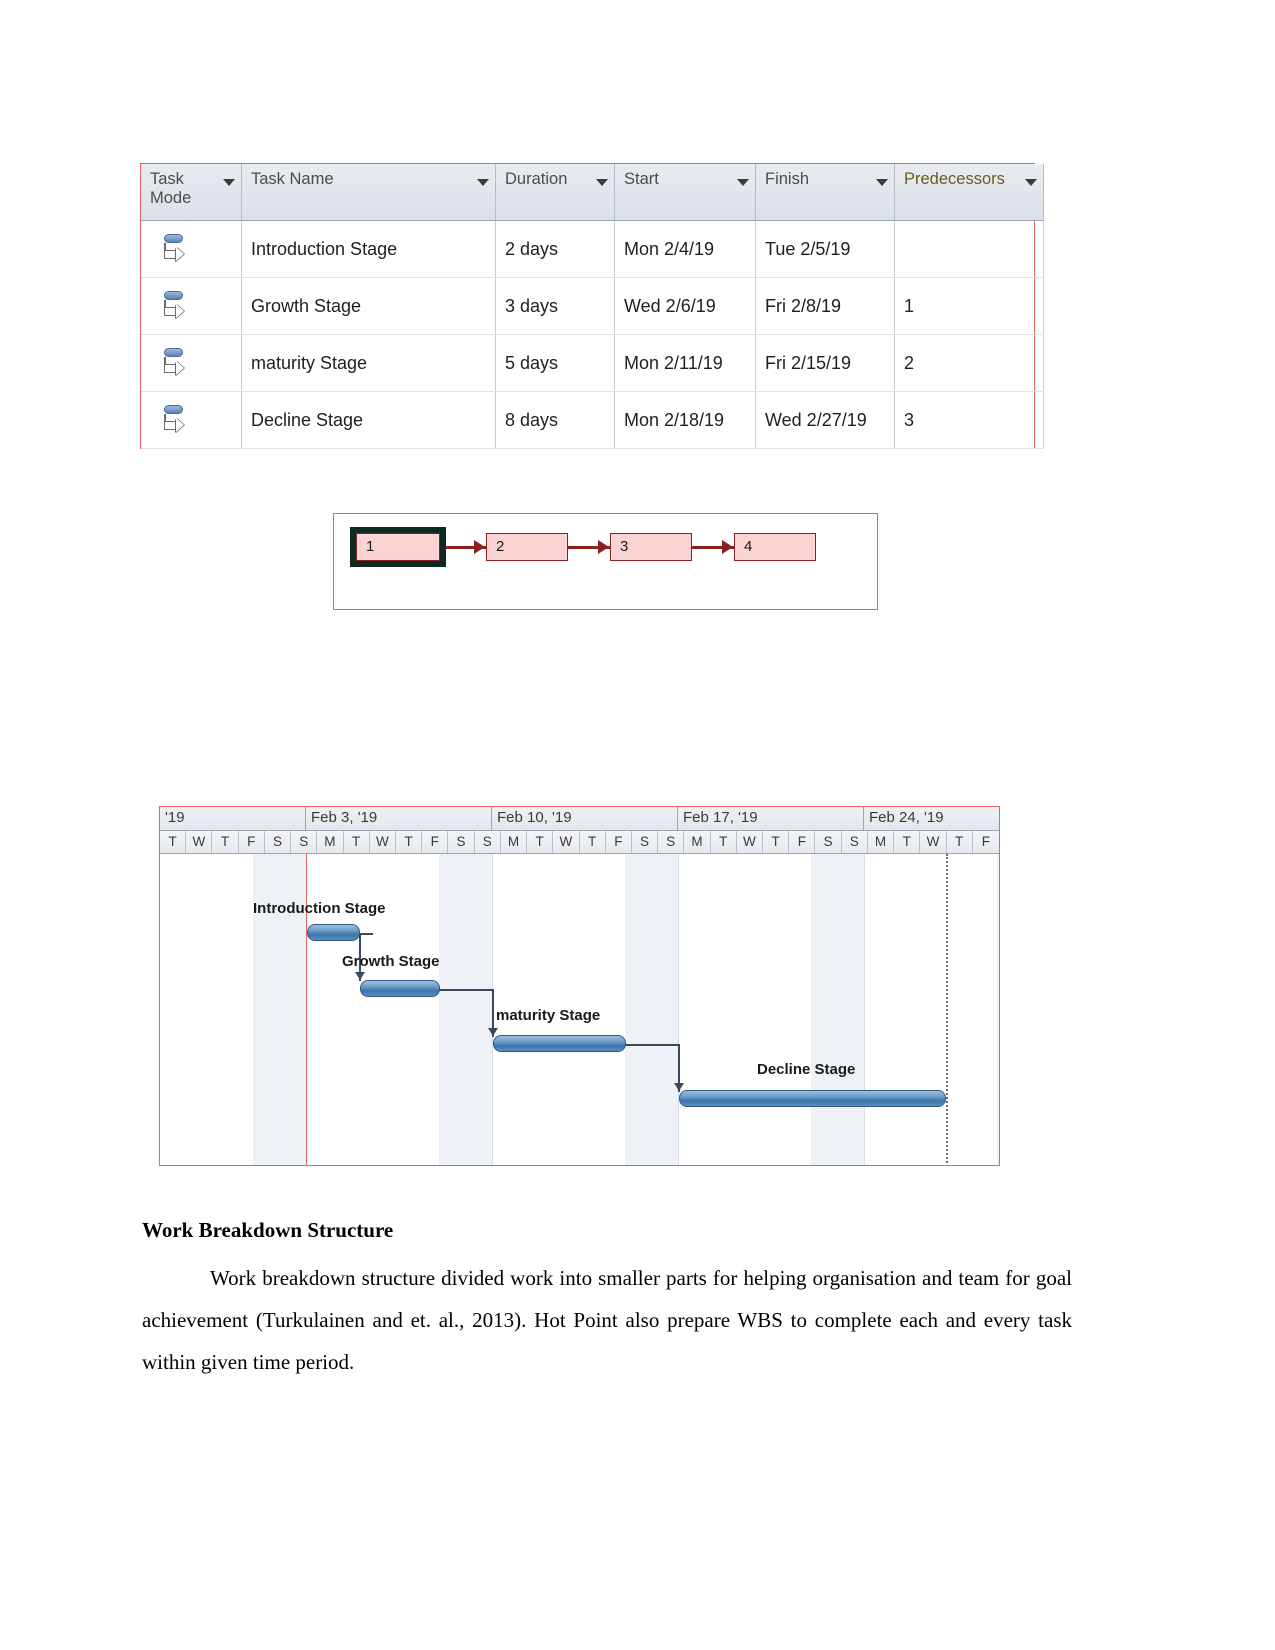 This screenshot has height=1650, width=1275. What do you see at coordinates (724, 842) in the screenshot?
I see `gantt-day-21: T` at bounding box center [724, 842].